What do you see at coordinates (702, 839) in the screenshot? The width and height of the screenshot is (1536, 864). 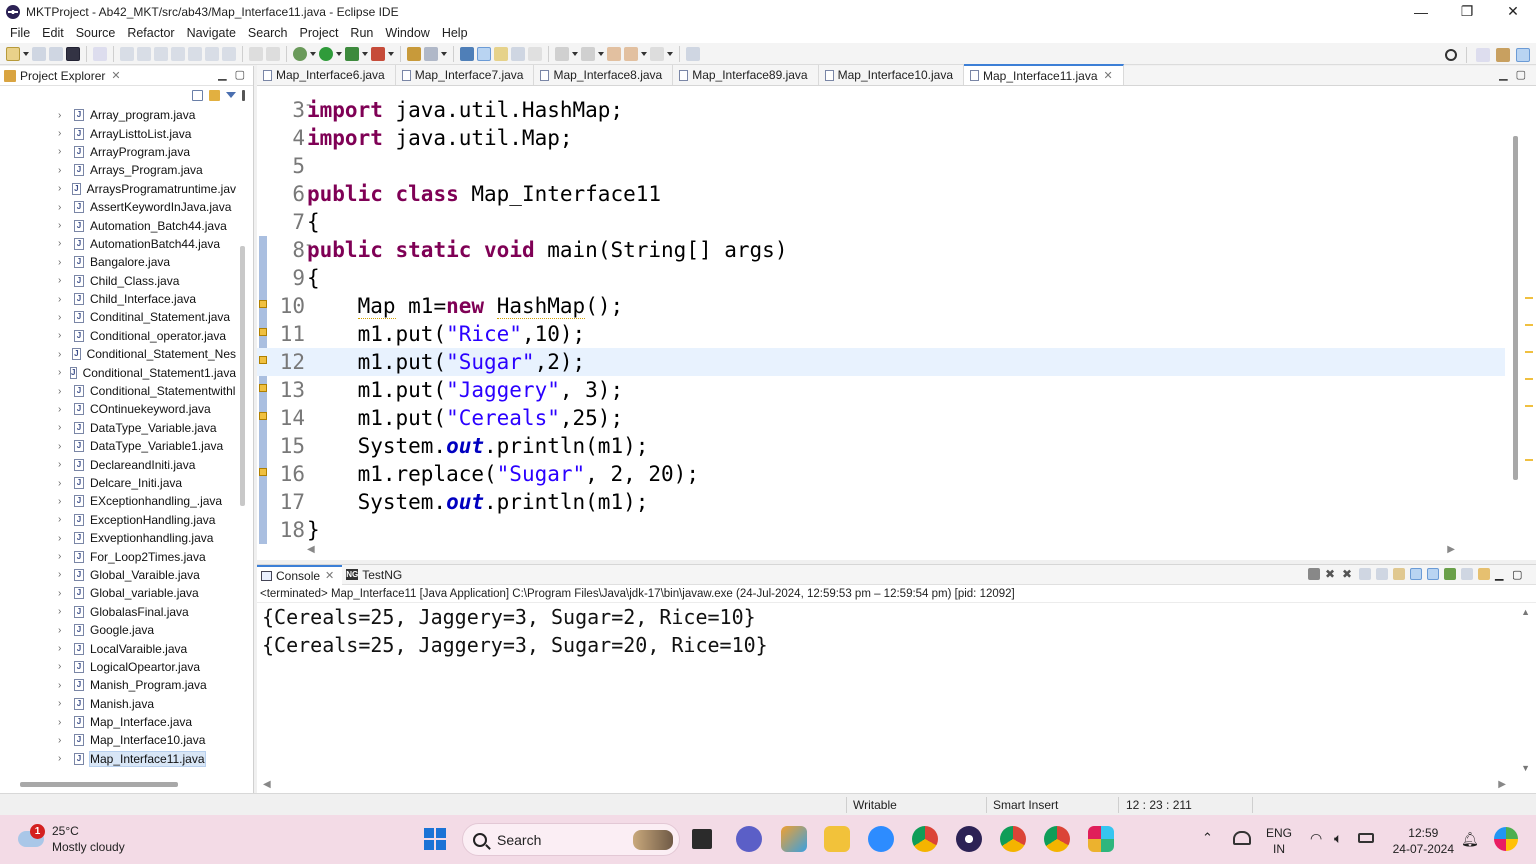 I see `task-view-icon` at bounding box center [702, 839].